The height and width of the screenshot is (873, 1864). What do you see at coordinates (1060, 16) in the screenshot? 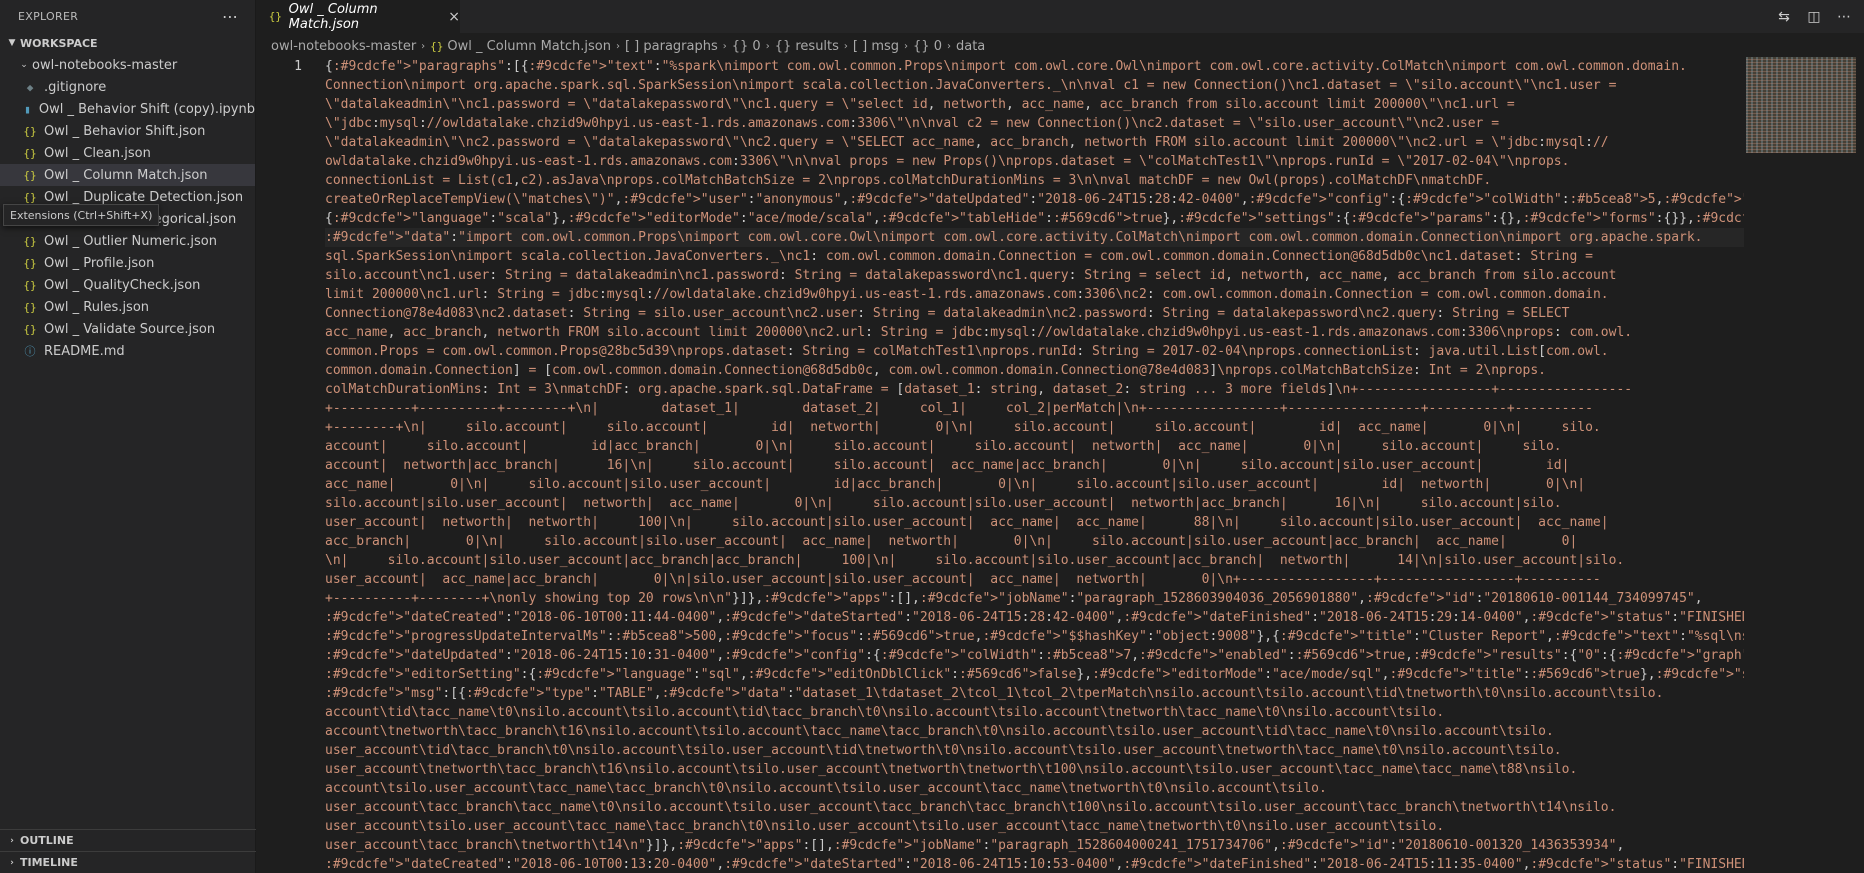
I see `tab-bar: {} Owl _ Column Match.json × ⇆ ◫ ⋯` at bounding box center [1060, 16].